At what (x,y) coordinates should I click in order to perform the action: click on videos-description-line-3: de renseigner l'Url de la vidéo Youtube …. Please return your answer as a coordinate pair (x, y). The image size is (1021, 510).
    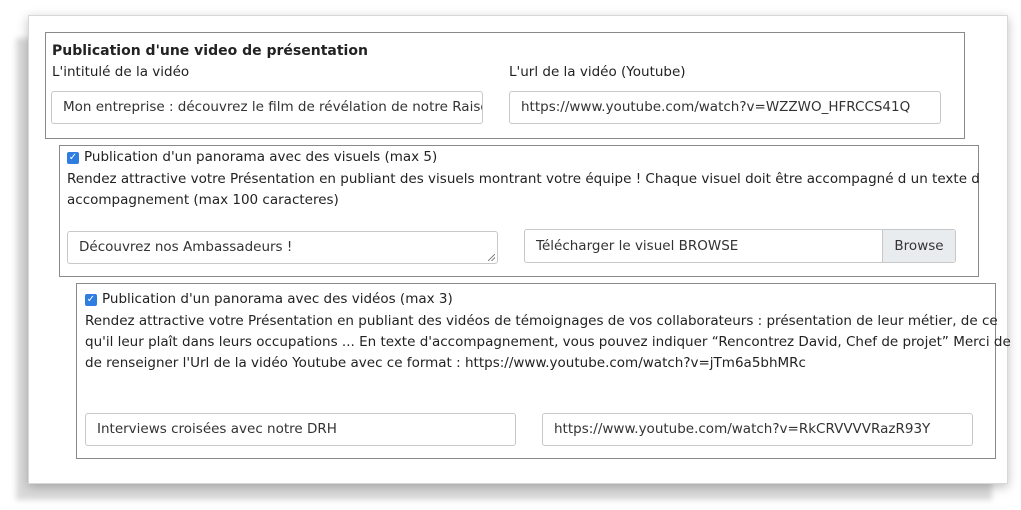
    Looking at the image, I should click on (445, 363).